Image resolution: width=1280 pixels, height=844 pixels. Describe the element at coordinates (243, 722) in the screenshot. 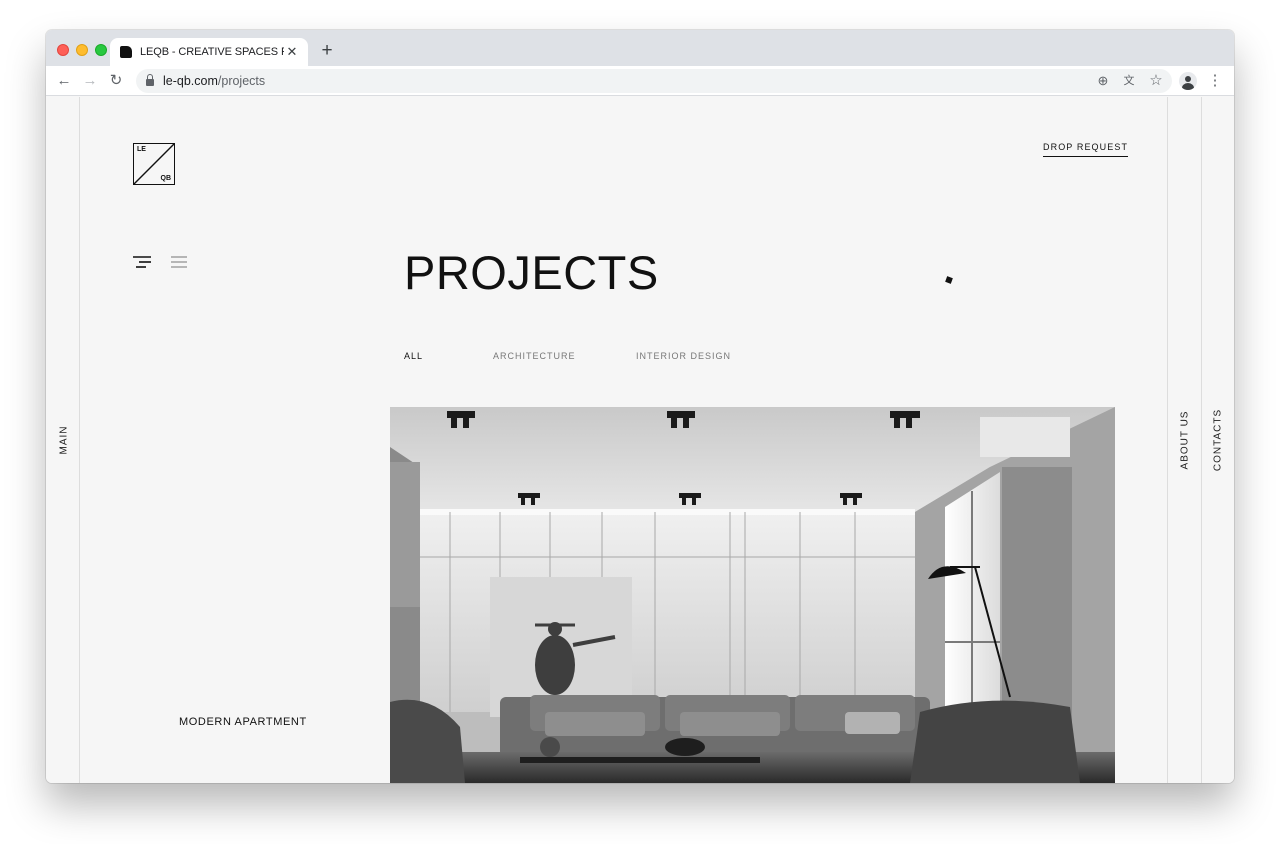

I see `project-title: MODERN APARTMENT` at that location.